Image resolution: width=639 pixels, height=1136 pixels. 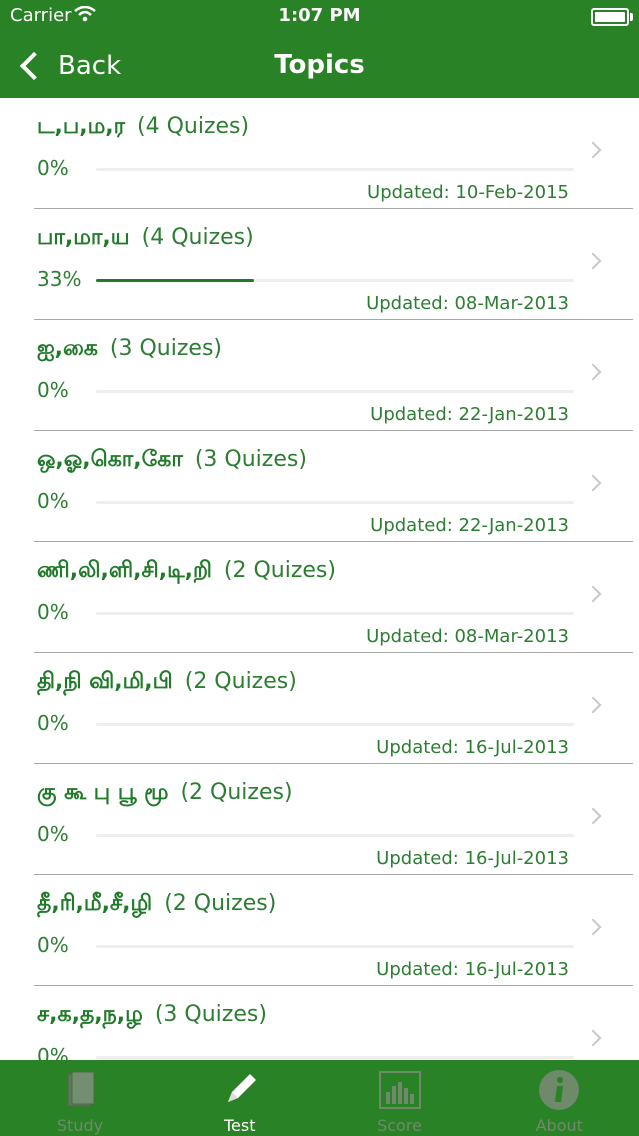 I want to click on bar-chart-icon, so click(x=400, y=1090).